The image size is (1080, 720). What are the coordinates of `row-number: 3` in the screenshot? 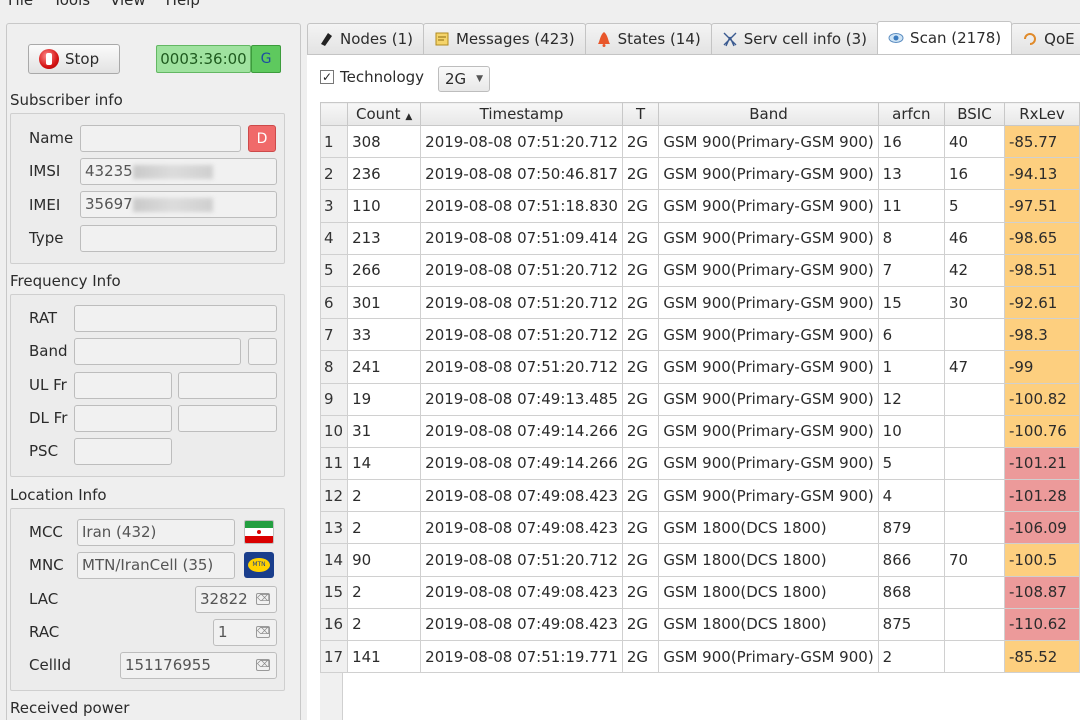 It's located at (334, 206).